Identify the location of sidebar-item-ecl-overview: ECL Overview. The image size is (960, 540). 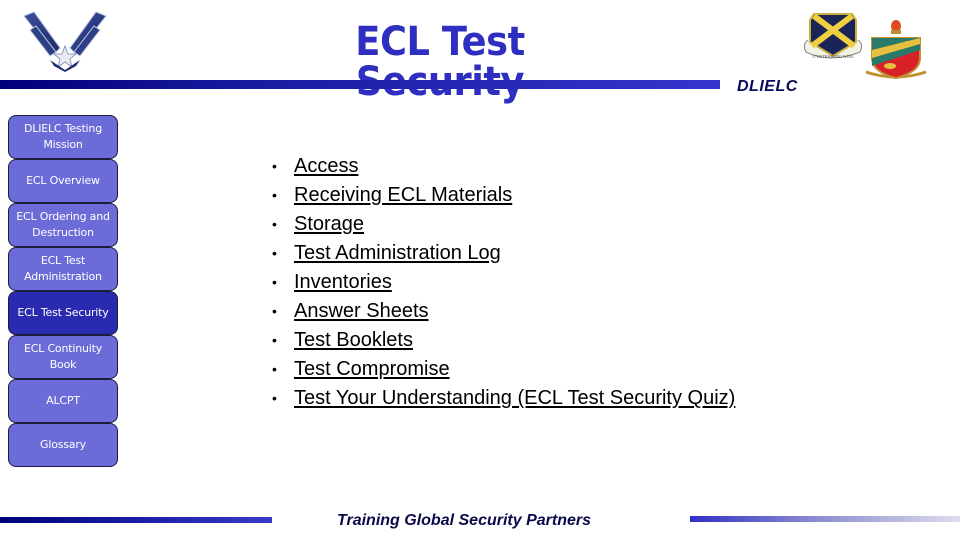
(63, 181).